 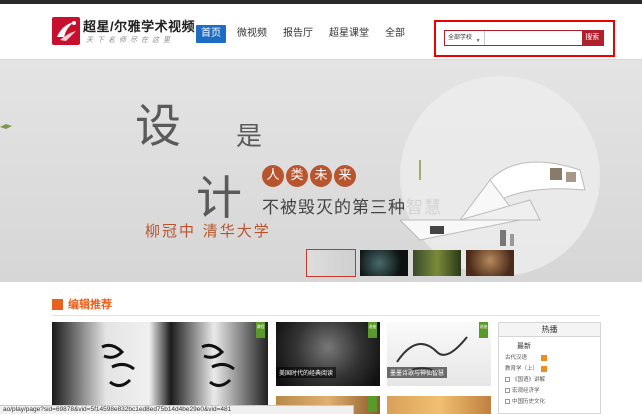 What do you see at coordinates (460, 38) in the screenshot?
I see `school-select-value: 全部学校` at bounding box center [460, 38].